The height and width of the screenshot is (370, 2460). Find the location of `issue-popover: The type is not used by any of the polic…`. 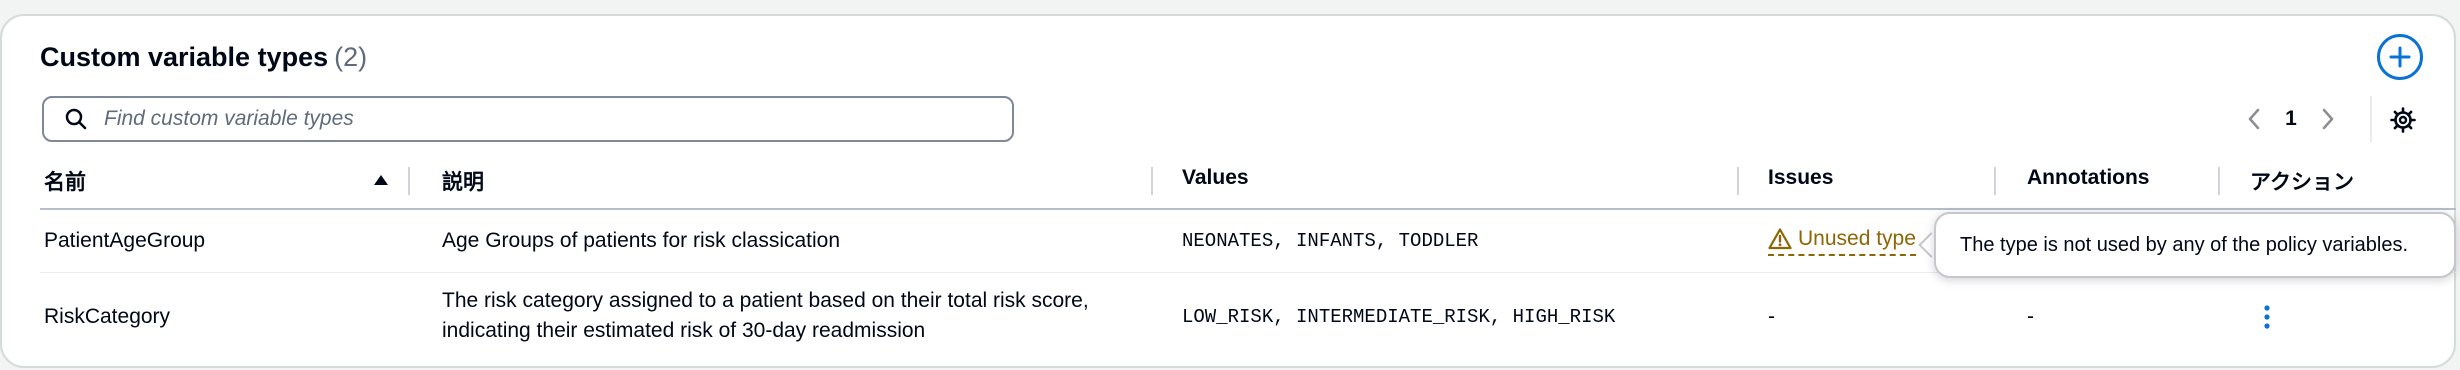

issue-popover: The type is not used by any of the polic… is located at coordinates (2195, 245).